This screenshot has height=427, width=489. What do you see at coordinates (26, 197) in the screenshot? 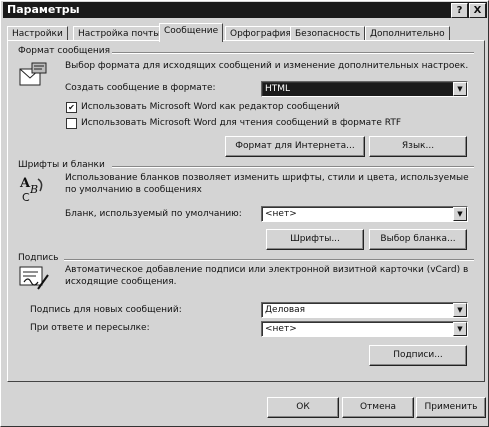
I see `svg-text: C` at bounding box center [26, 197].